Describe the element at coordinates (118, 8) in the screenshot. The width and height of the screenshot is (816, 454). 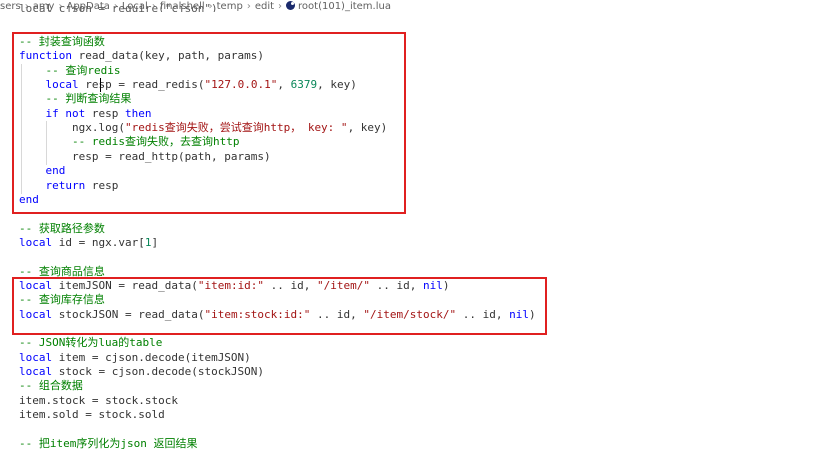
I see `partial-code-line: local cjson = require("cjson")` at that location.